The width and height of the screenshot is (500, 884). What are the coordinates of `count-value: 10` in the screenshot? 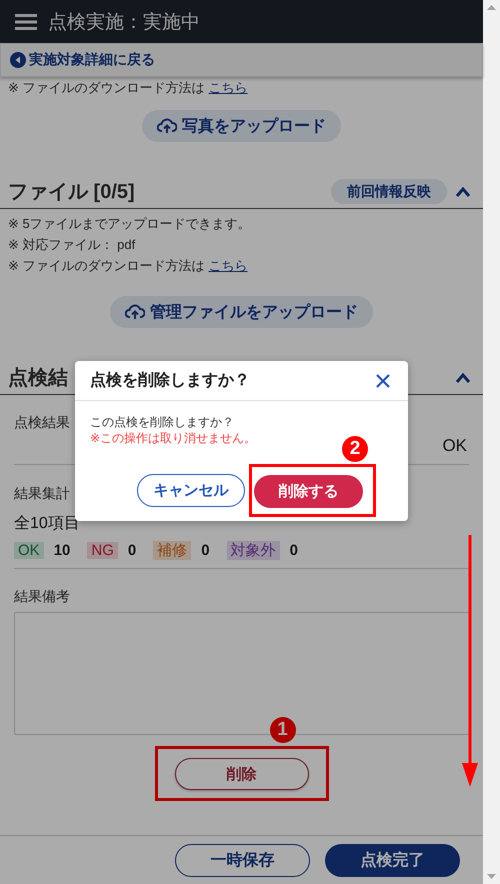 It's located at (62, 550).